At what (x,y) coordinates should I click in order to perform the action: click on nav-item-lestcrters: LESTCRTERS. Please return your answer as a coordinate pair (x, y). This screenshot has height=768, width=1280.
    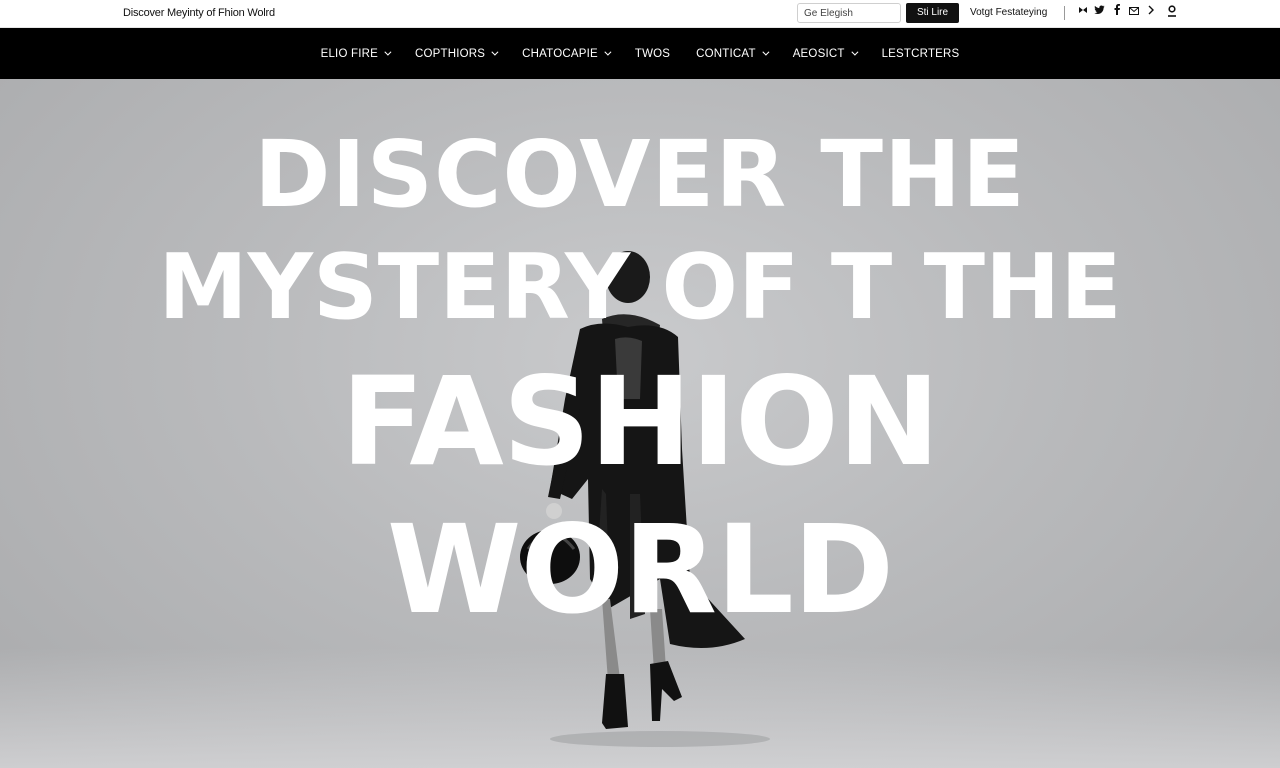
    Looking at the image, I should click on (921, 53).